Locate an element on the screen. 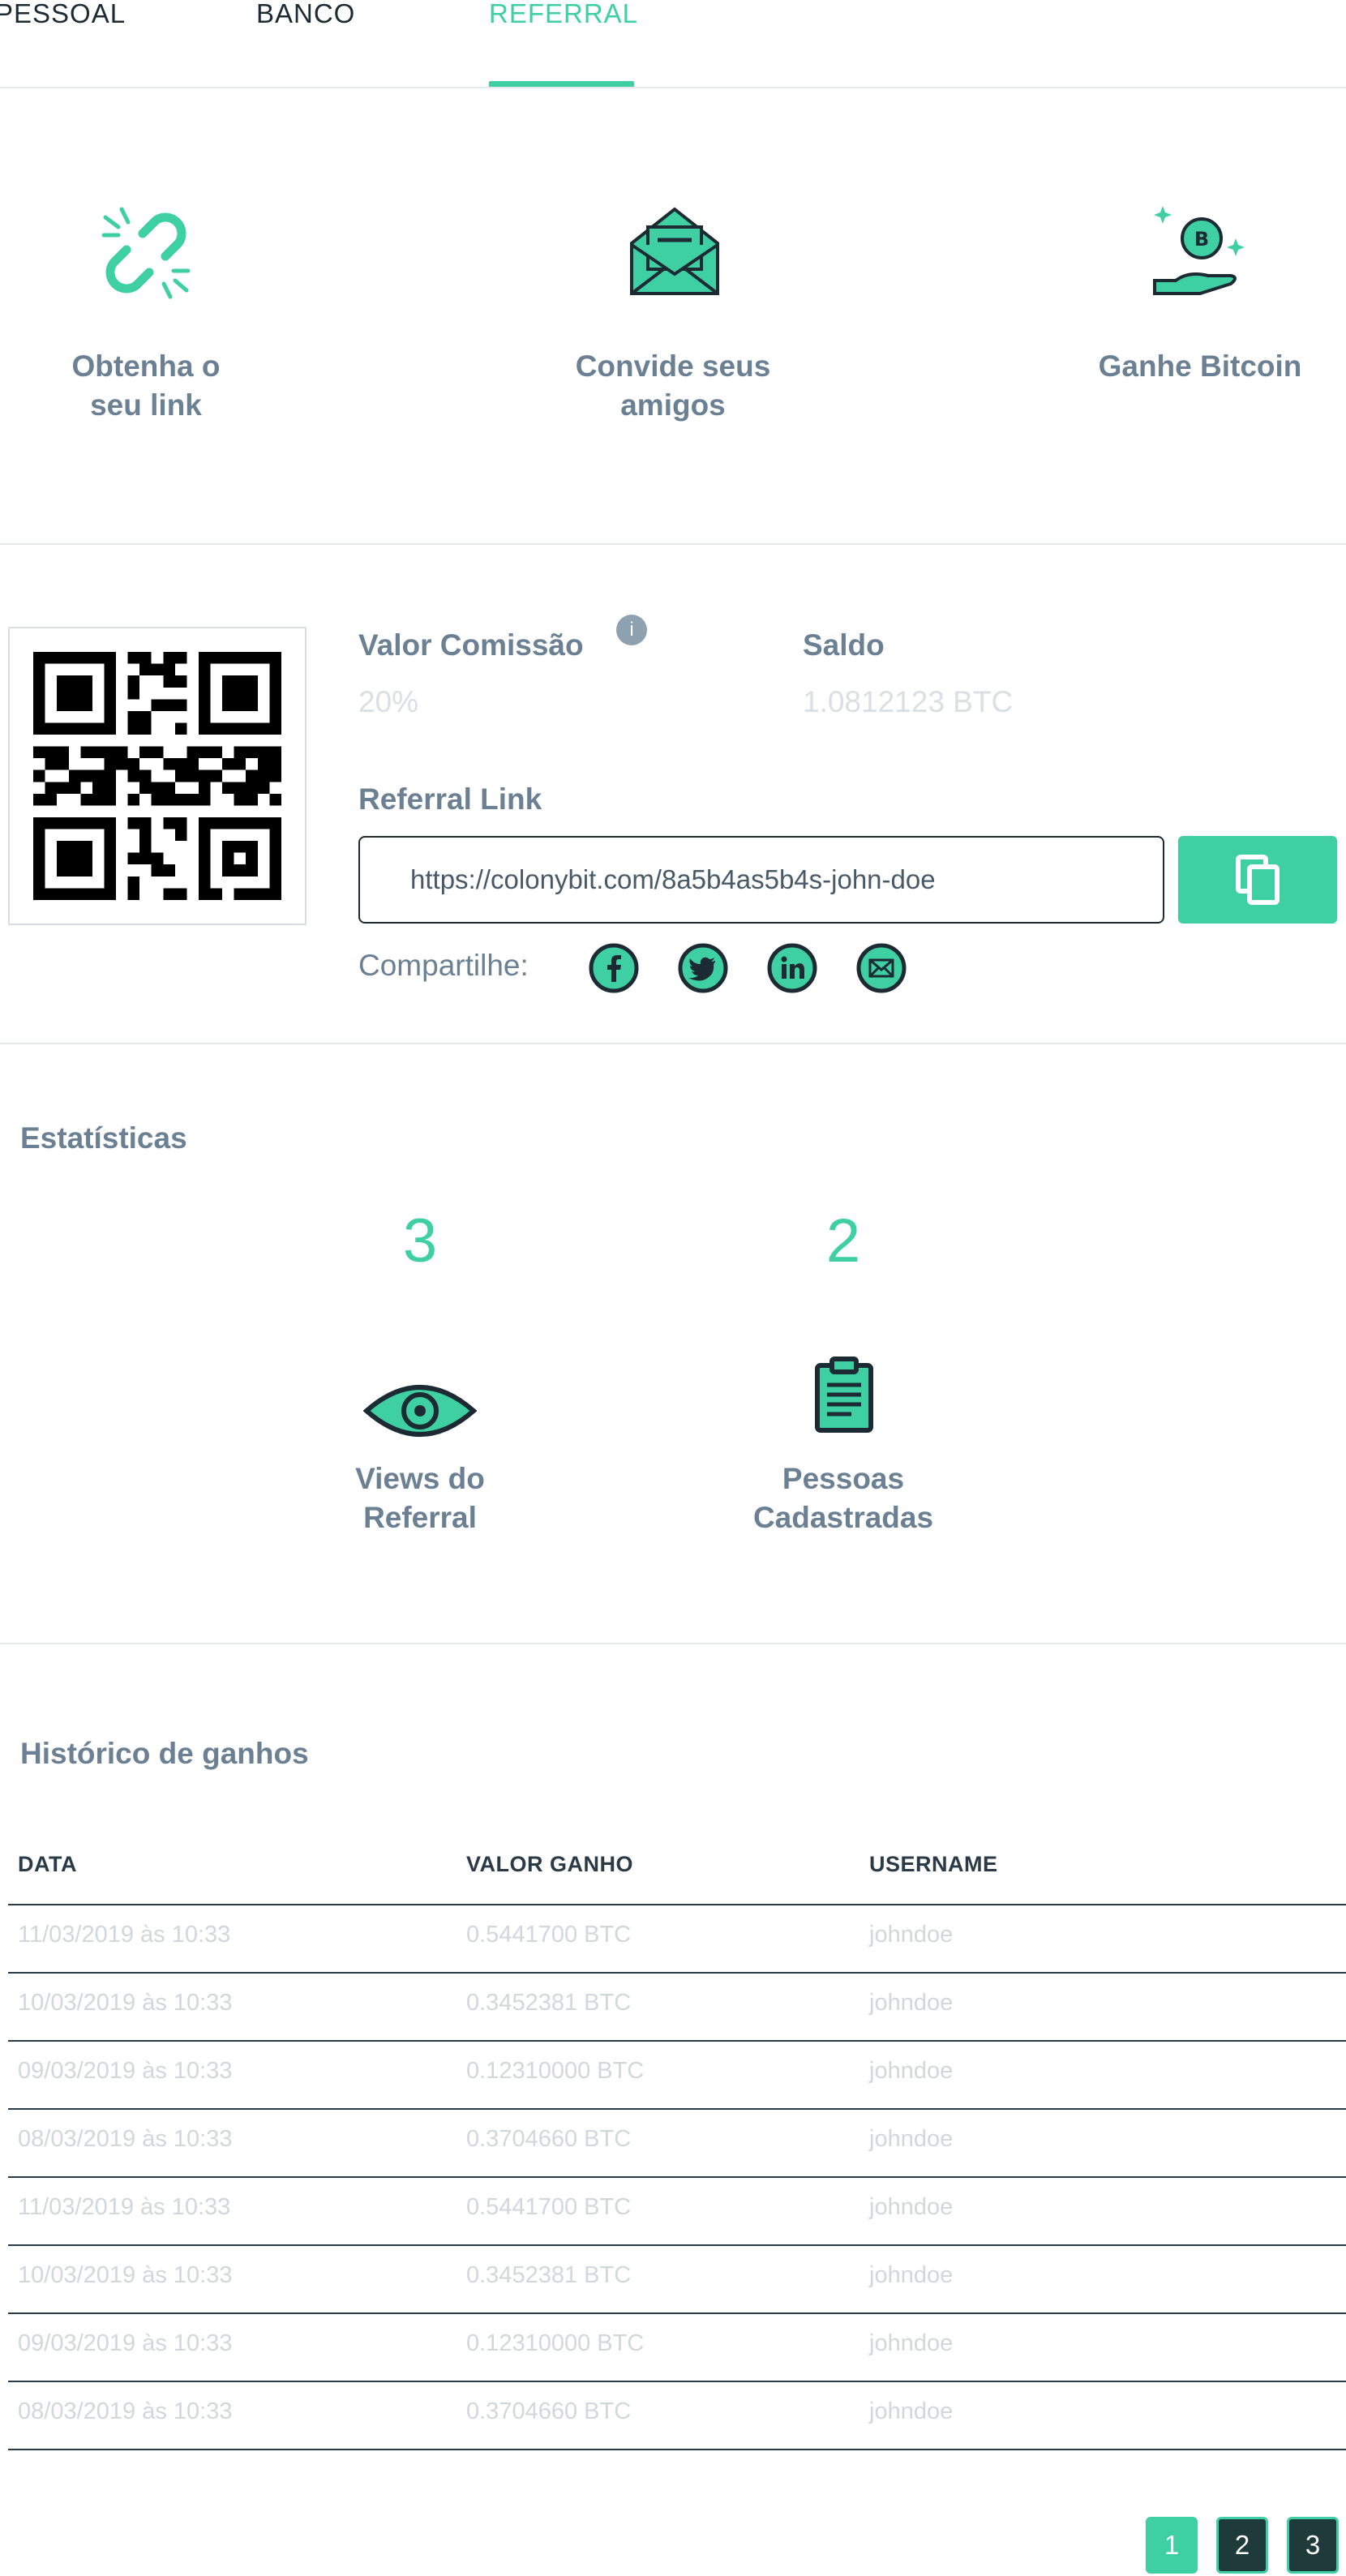  tab-banco: BANCO is located at coordinates (306, 14).